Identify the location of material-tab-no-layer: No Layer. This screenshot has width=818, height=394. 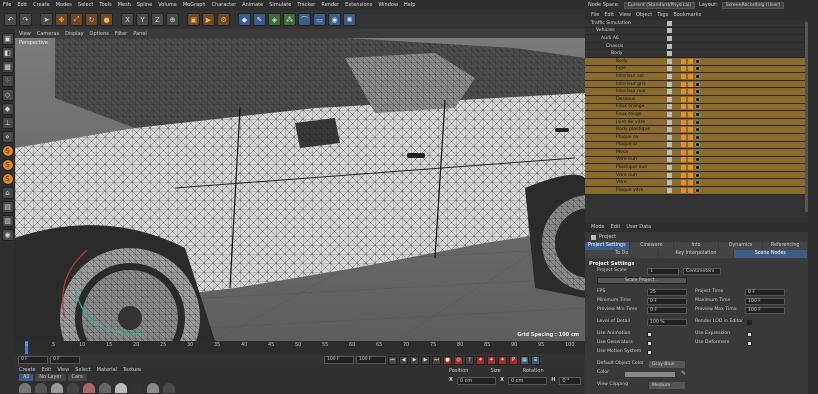
(50, 377).